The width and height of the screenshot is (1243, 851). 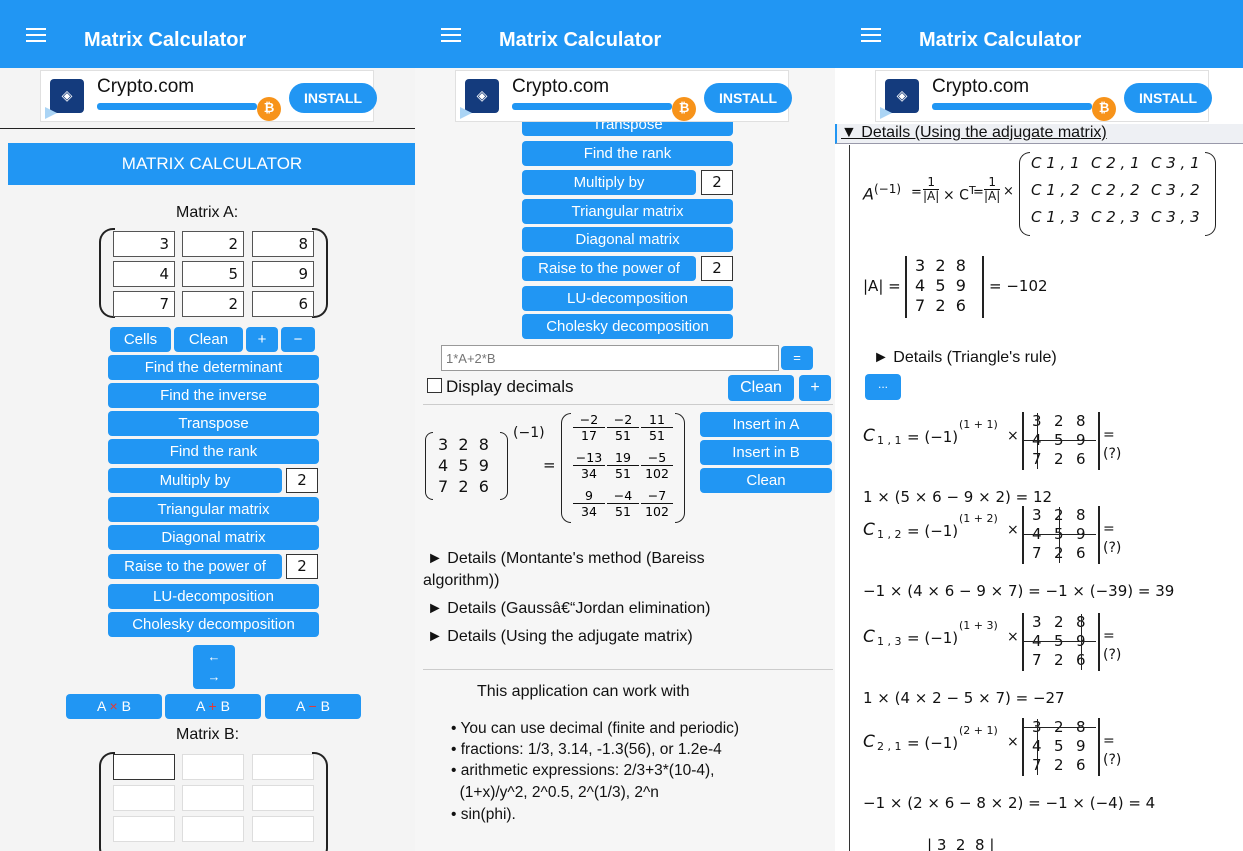 I want to click on formula-ct: × CT, so click(x=959, y=194).